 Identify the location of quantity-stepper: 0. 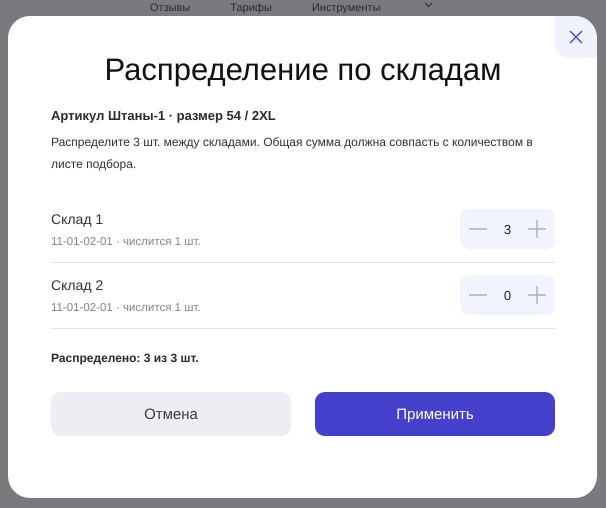
(507, 295).